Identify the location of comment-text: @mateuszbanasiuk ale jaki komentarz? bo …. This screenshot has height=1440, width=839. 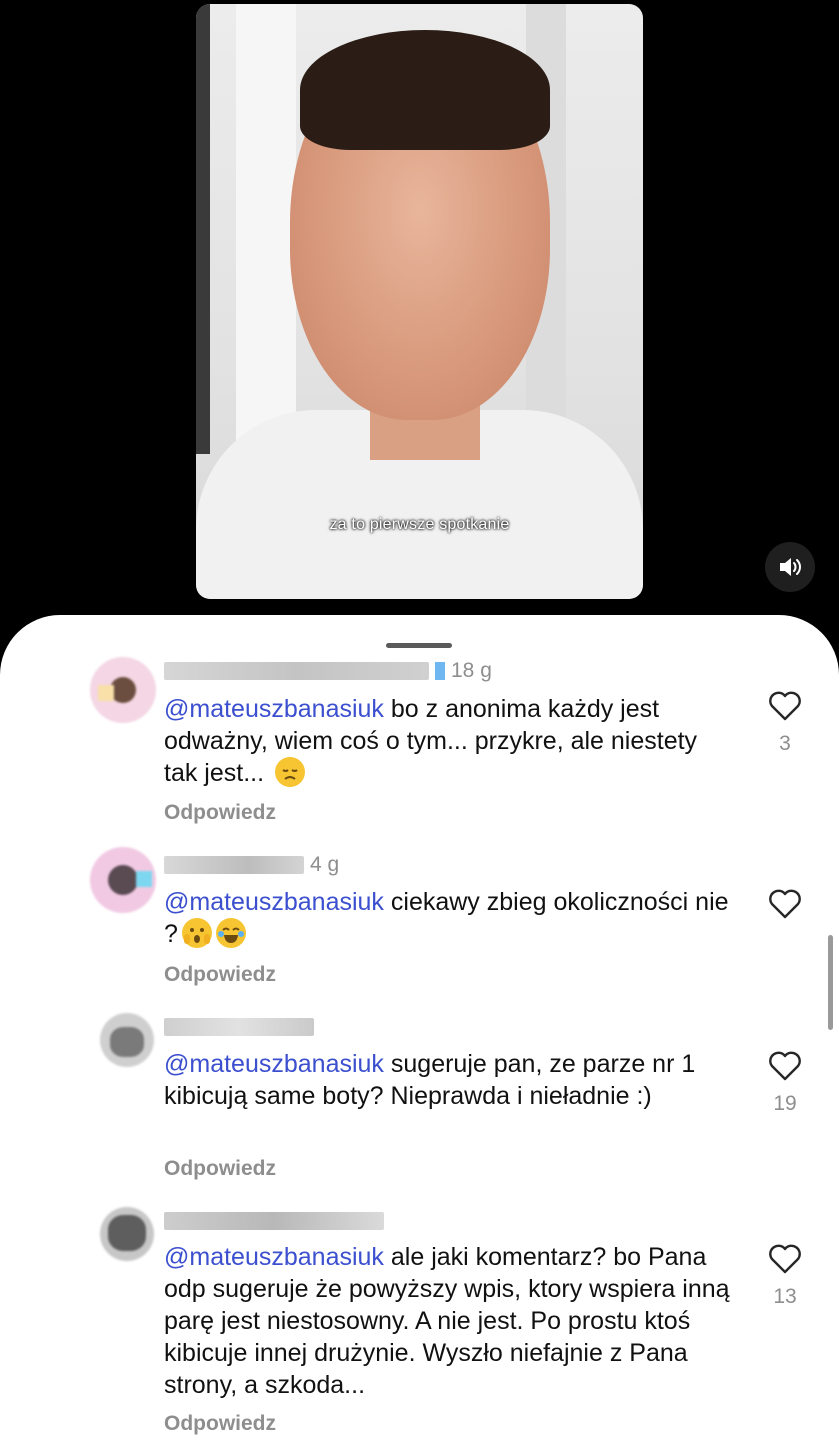
(449, 1321).